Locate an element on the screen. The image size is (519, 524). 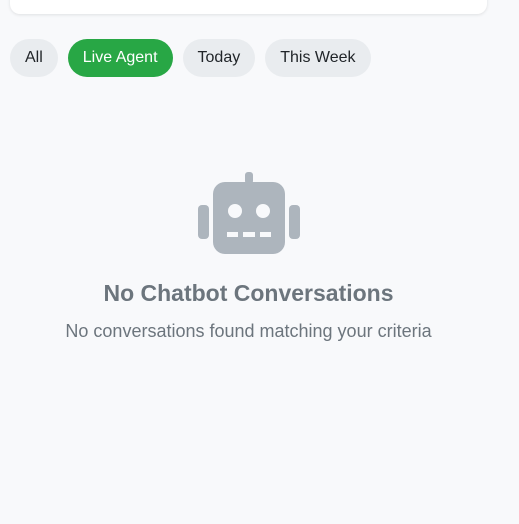
filter-chip-all: All is located at coordinates (34, 58).